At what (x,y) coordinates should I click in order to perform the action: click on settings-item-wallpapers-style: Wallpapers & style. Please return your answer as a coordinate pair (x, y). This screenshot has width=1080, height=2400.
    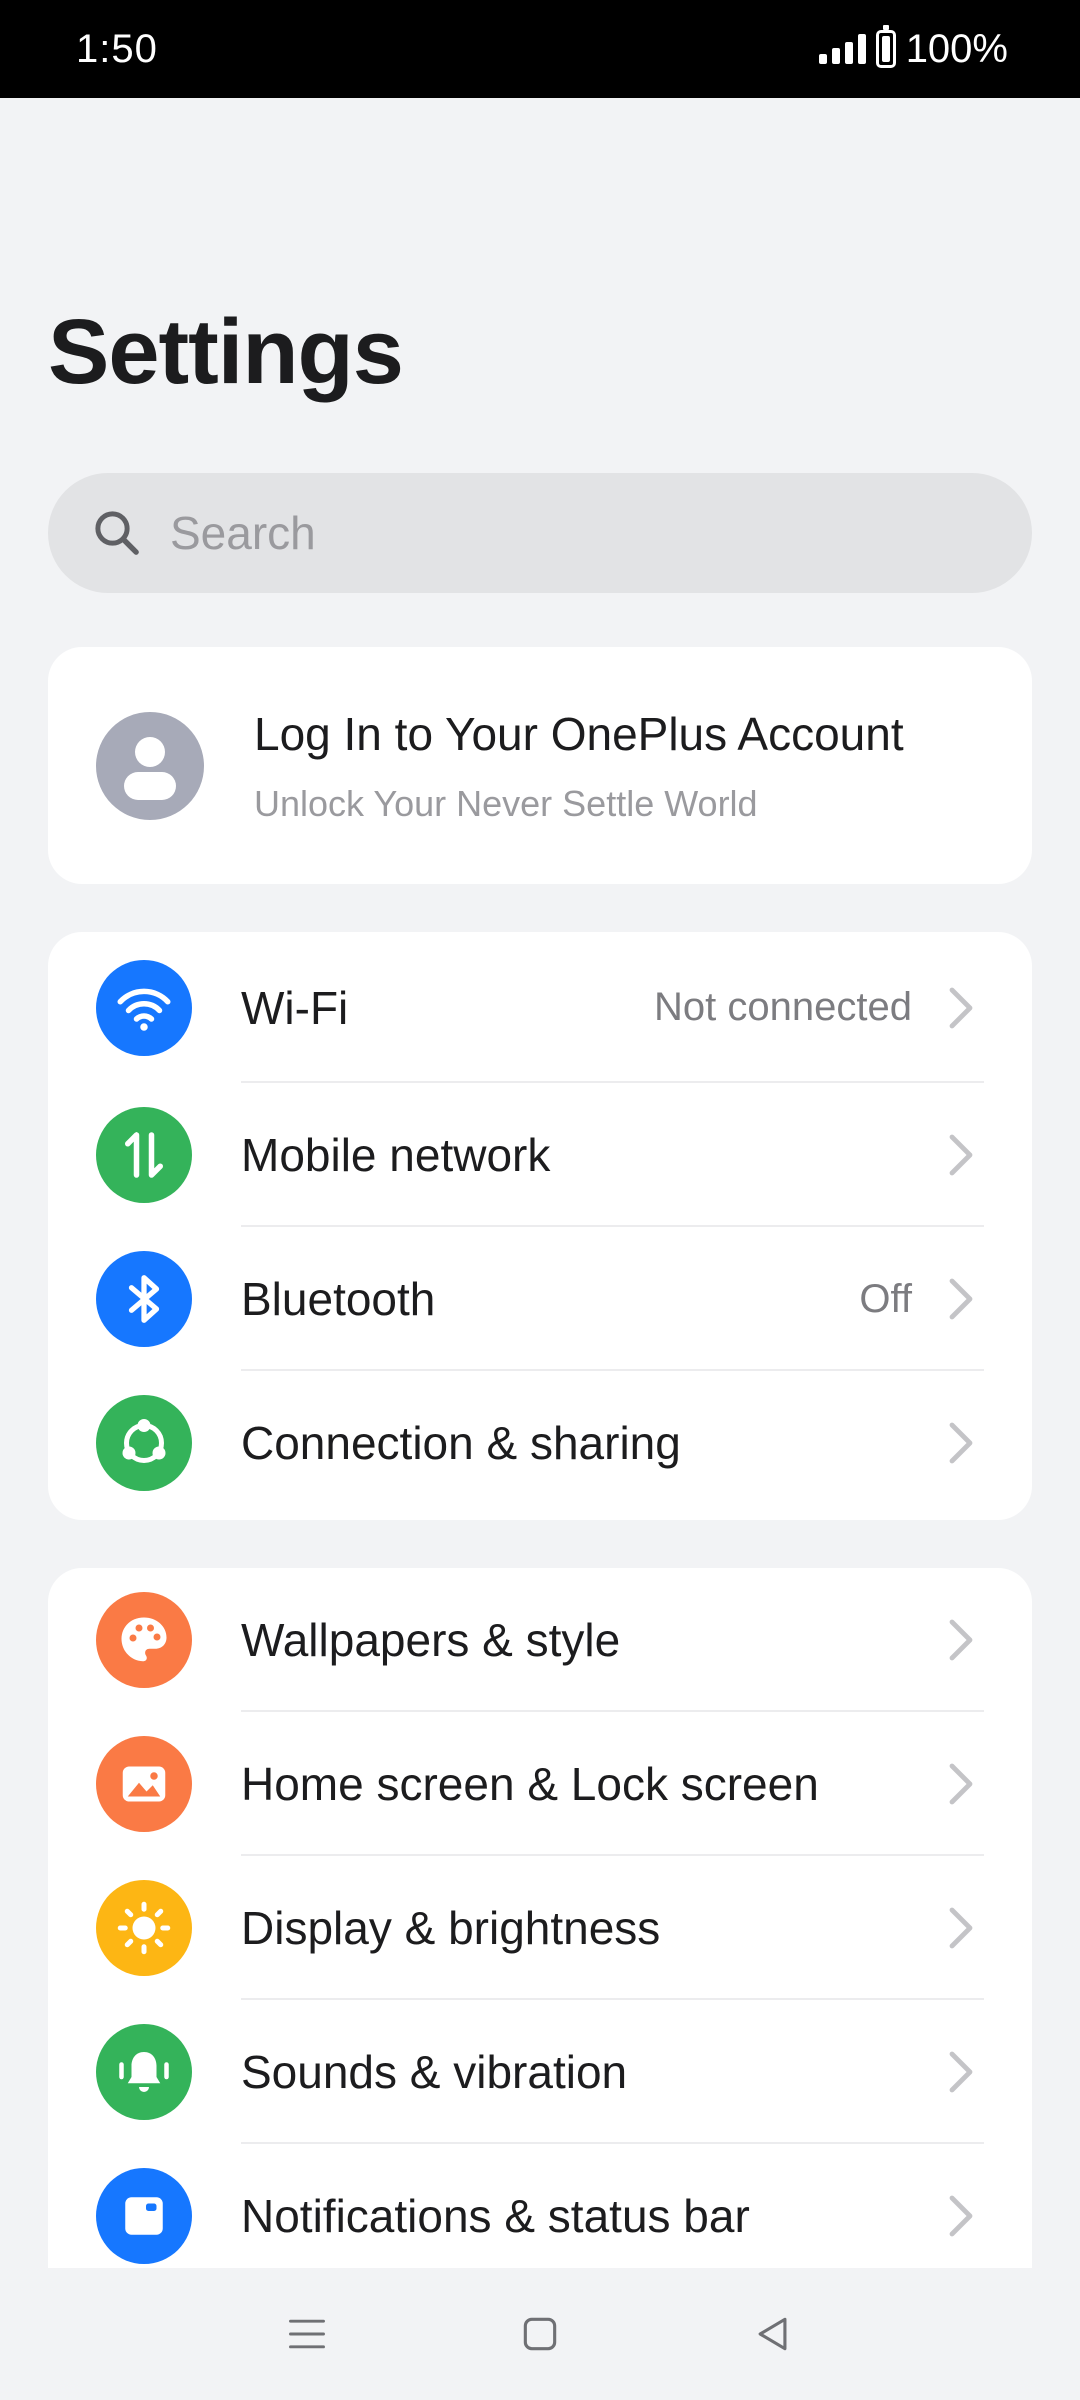
    Looking at the image, I should click on (540, 1640).